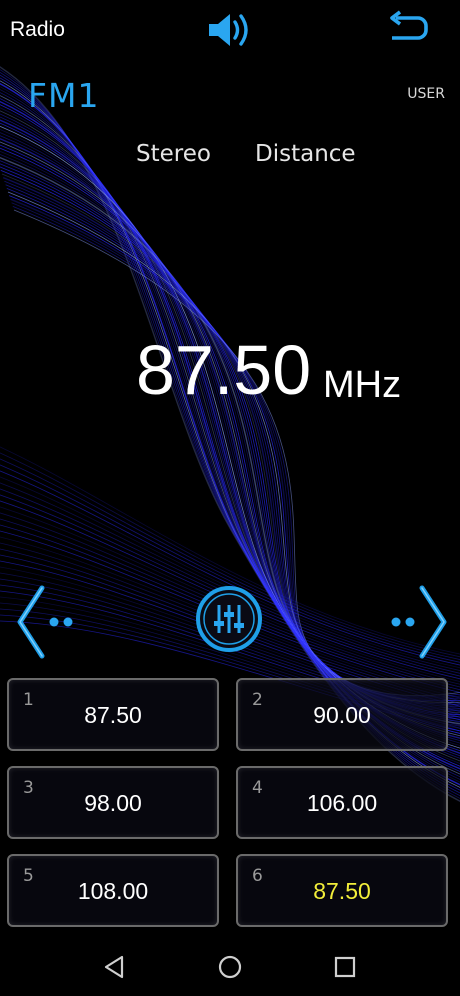 The height and width of the screenshot is (996, 460). Describe the element at coordinates (407, 28) in the screenshot. I see `return-arrow-icon` at that location.